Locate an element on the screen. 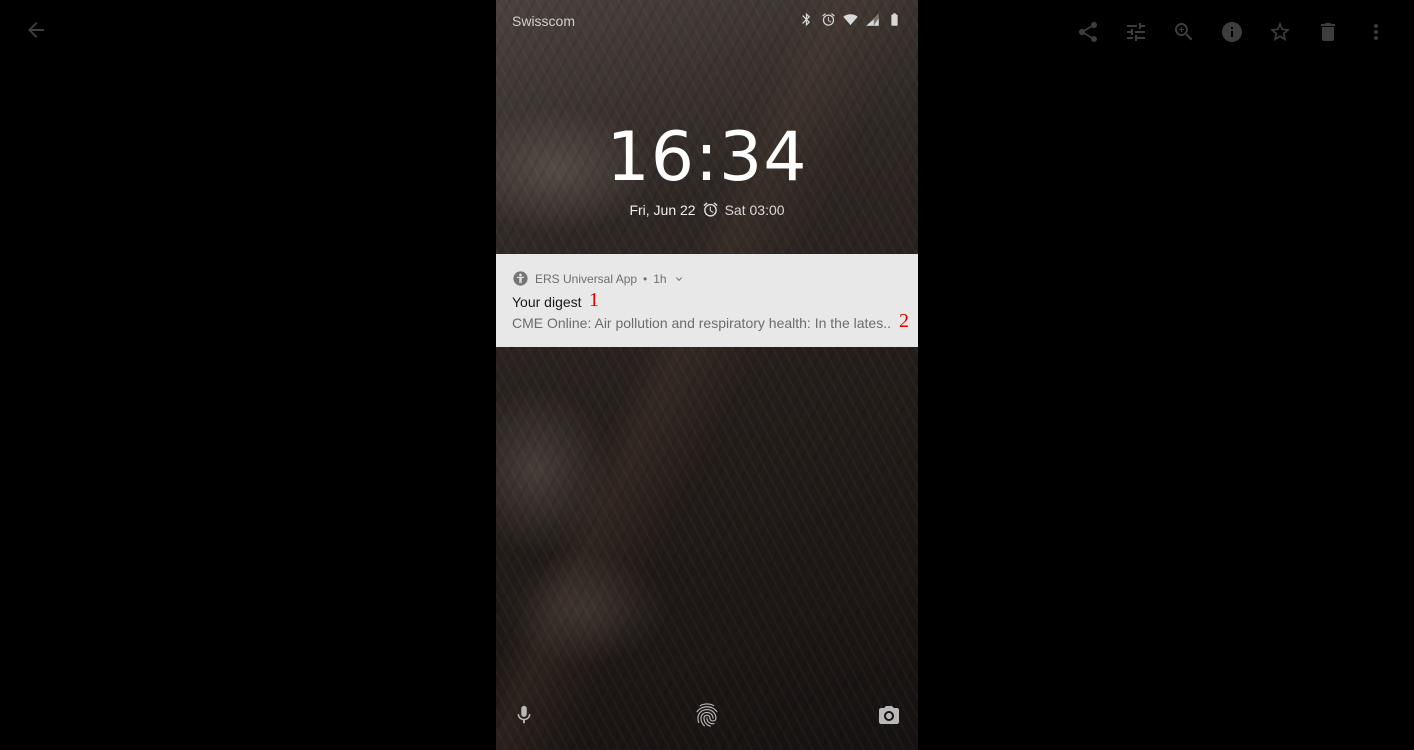 The height and width of the screenshot is (750, 1414). info-button is located at coordinates (1232, 32).